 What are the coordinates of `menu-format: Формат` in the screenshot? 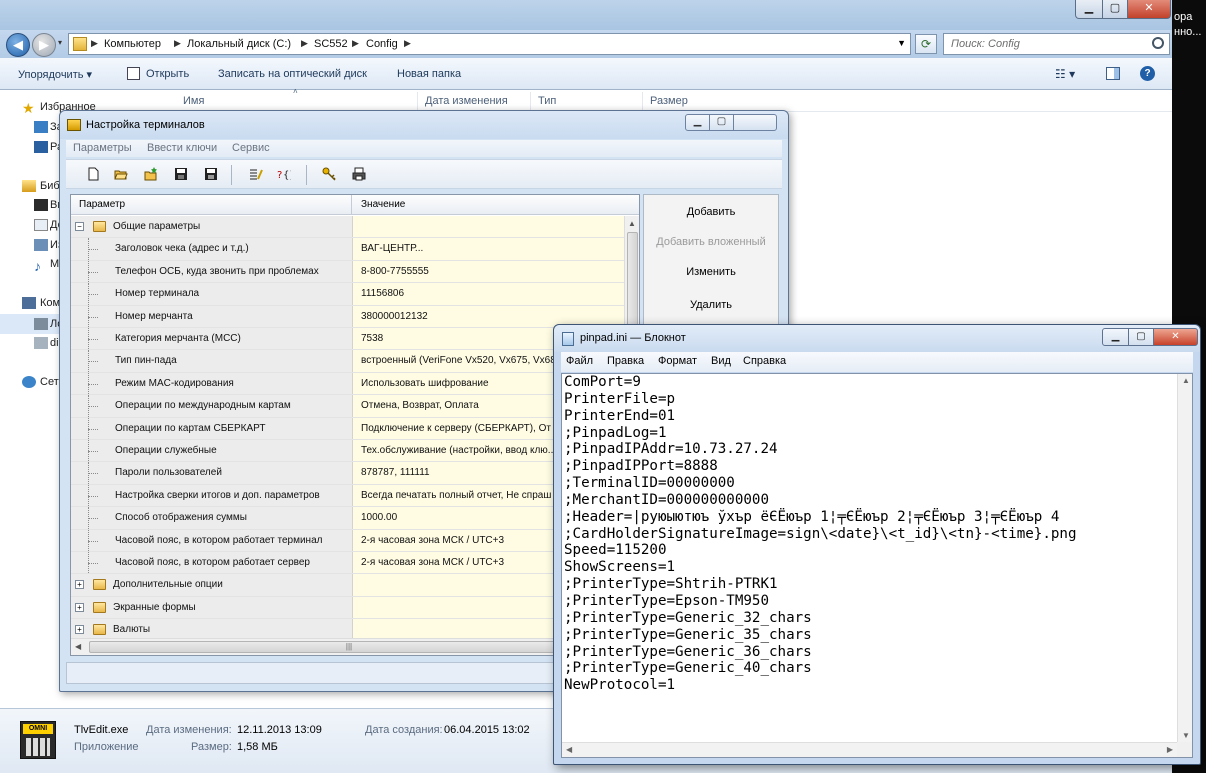 It's located at (677, 361).